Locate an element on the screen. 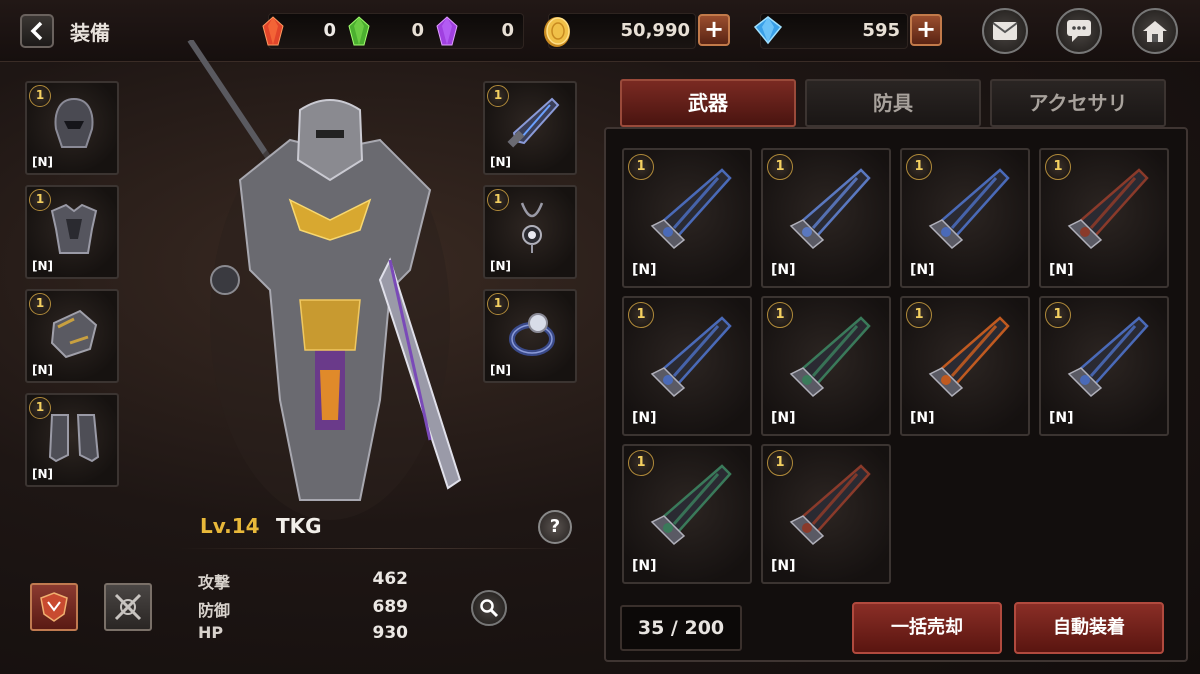  crossed-swords-icon is located at coordinates (128, 607).